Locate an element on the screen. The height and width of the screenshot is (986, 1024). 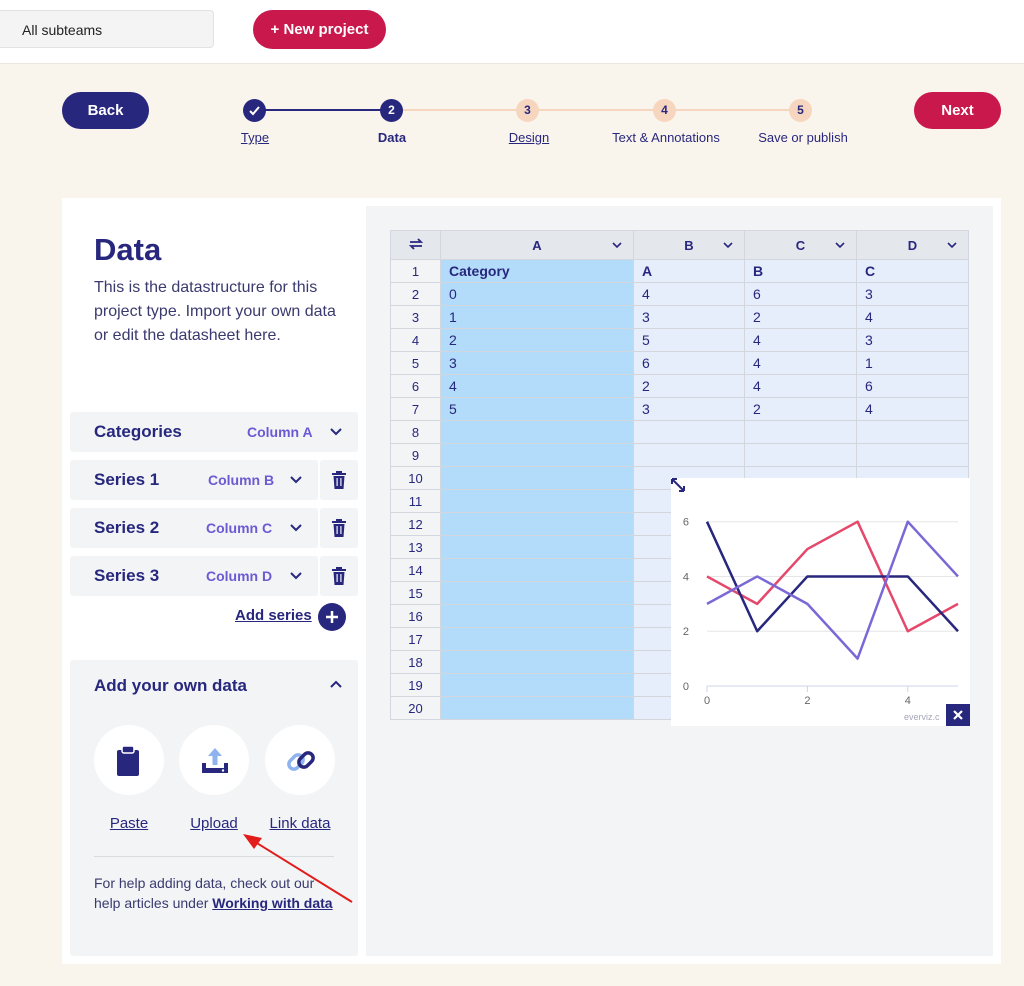
table-row: 75324 is located at coordinates (679, 409).